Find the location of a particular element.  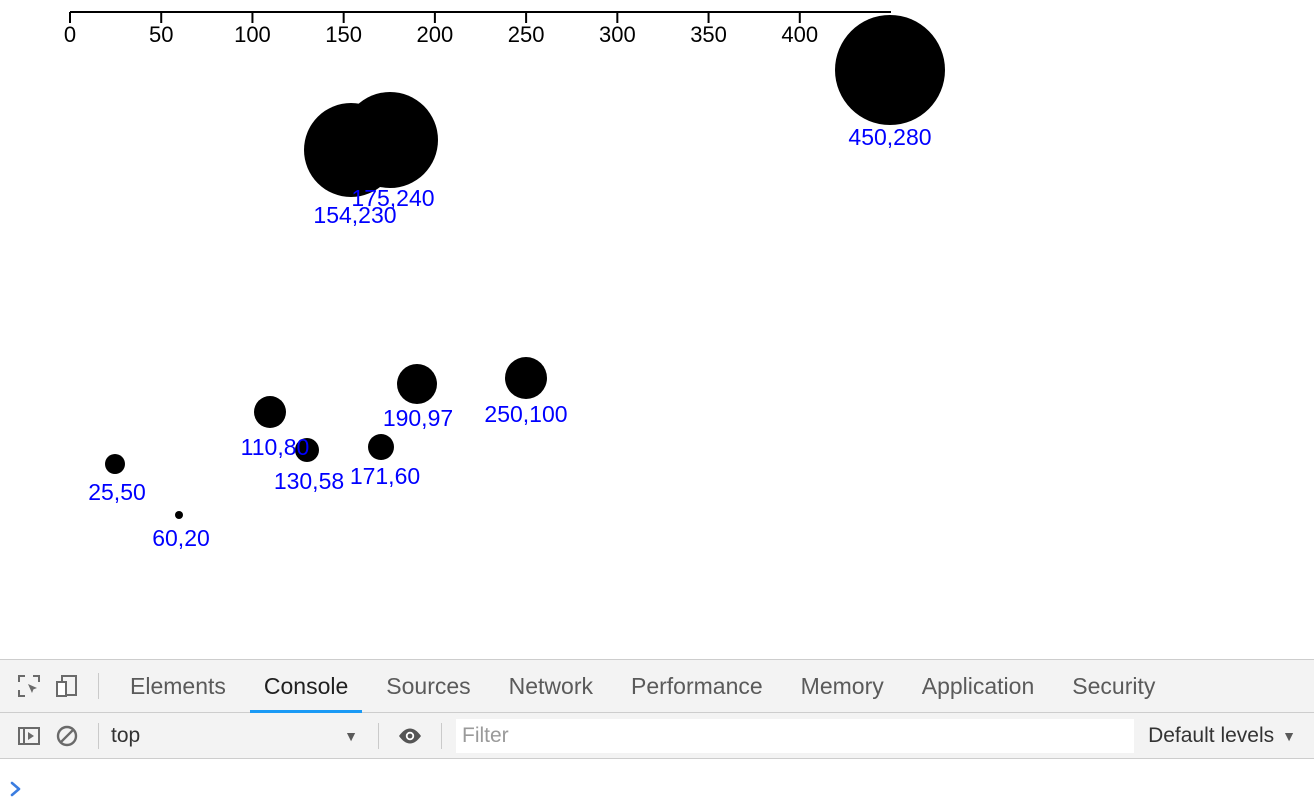

clear-console-icon is located at coordinates (67, 736).